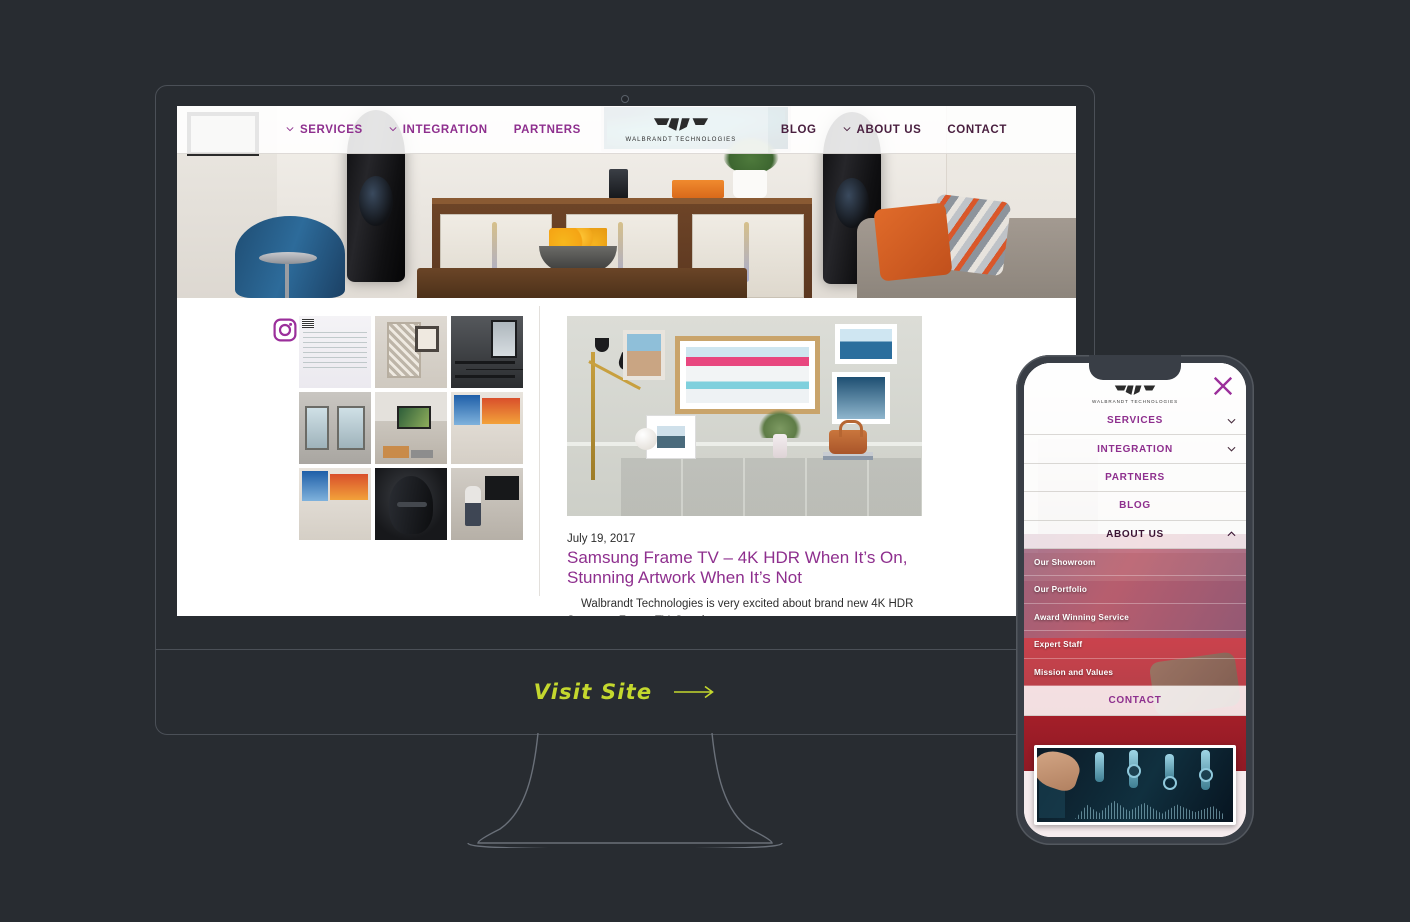 This screenshot has width=1410, height=922. Describe the element at coordinates (285, 330) in the screenshot. I see `instagram-icon` at that location.